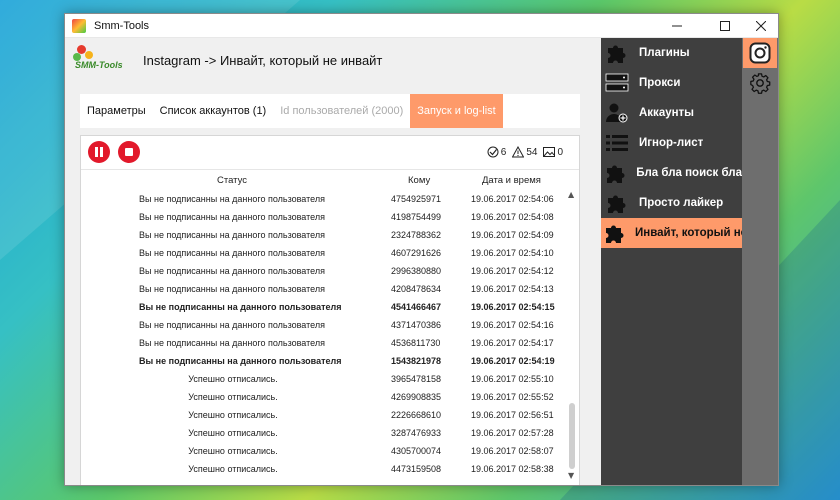 The width and height of the screenshot is (840, 500). I want to click on instagram-button, so click(760, 53).